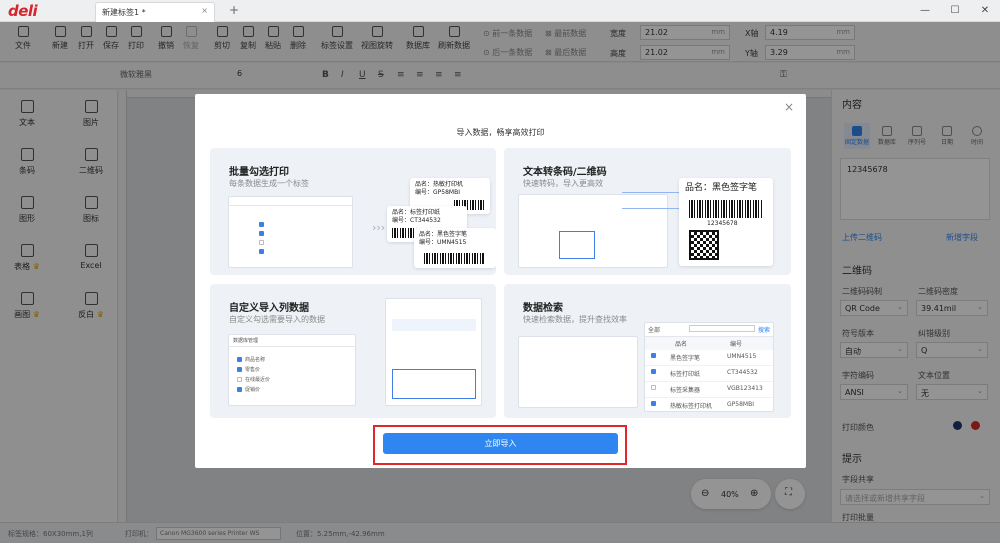 This screenshot has height=543, width=1000. Describe the element at coordinates (269, 308) in the screenshot. I see `card-title: 自定义导入列数据` at that location.